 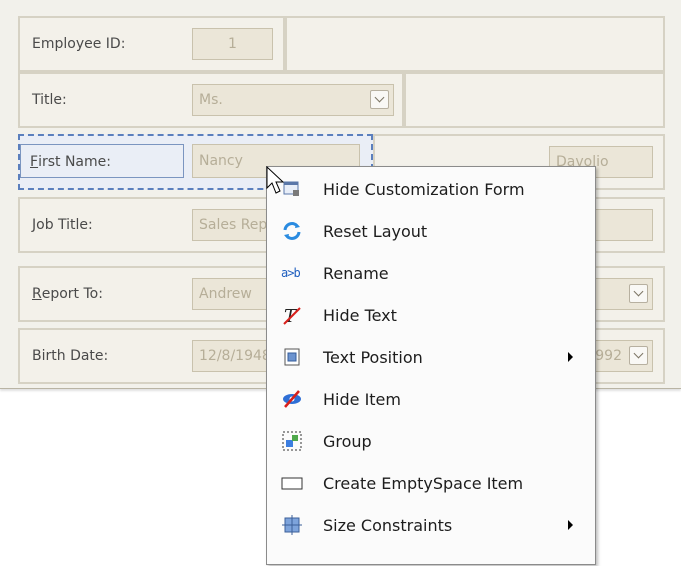 I want to click on menu-item-group: Group, so click(x=431, y=441).